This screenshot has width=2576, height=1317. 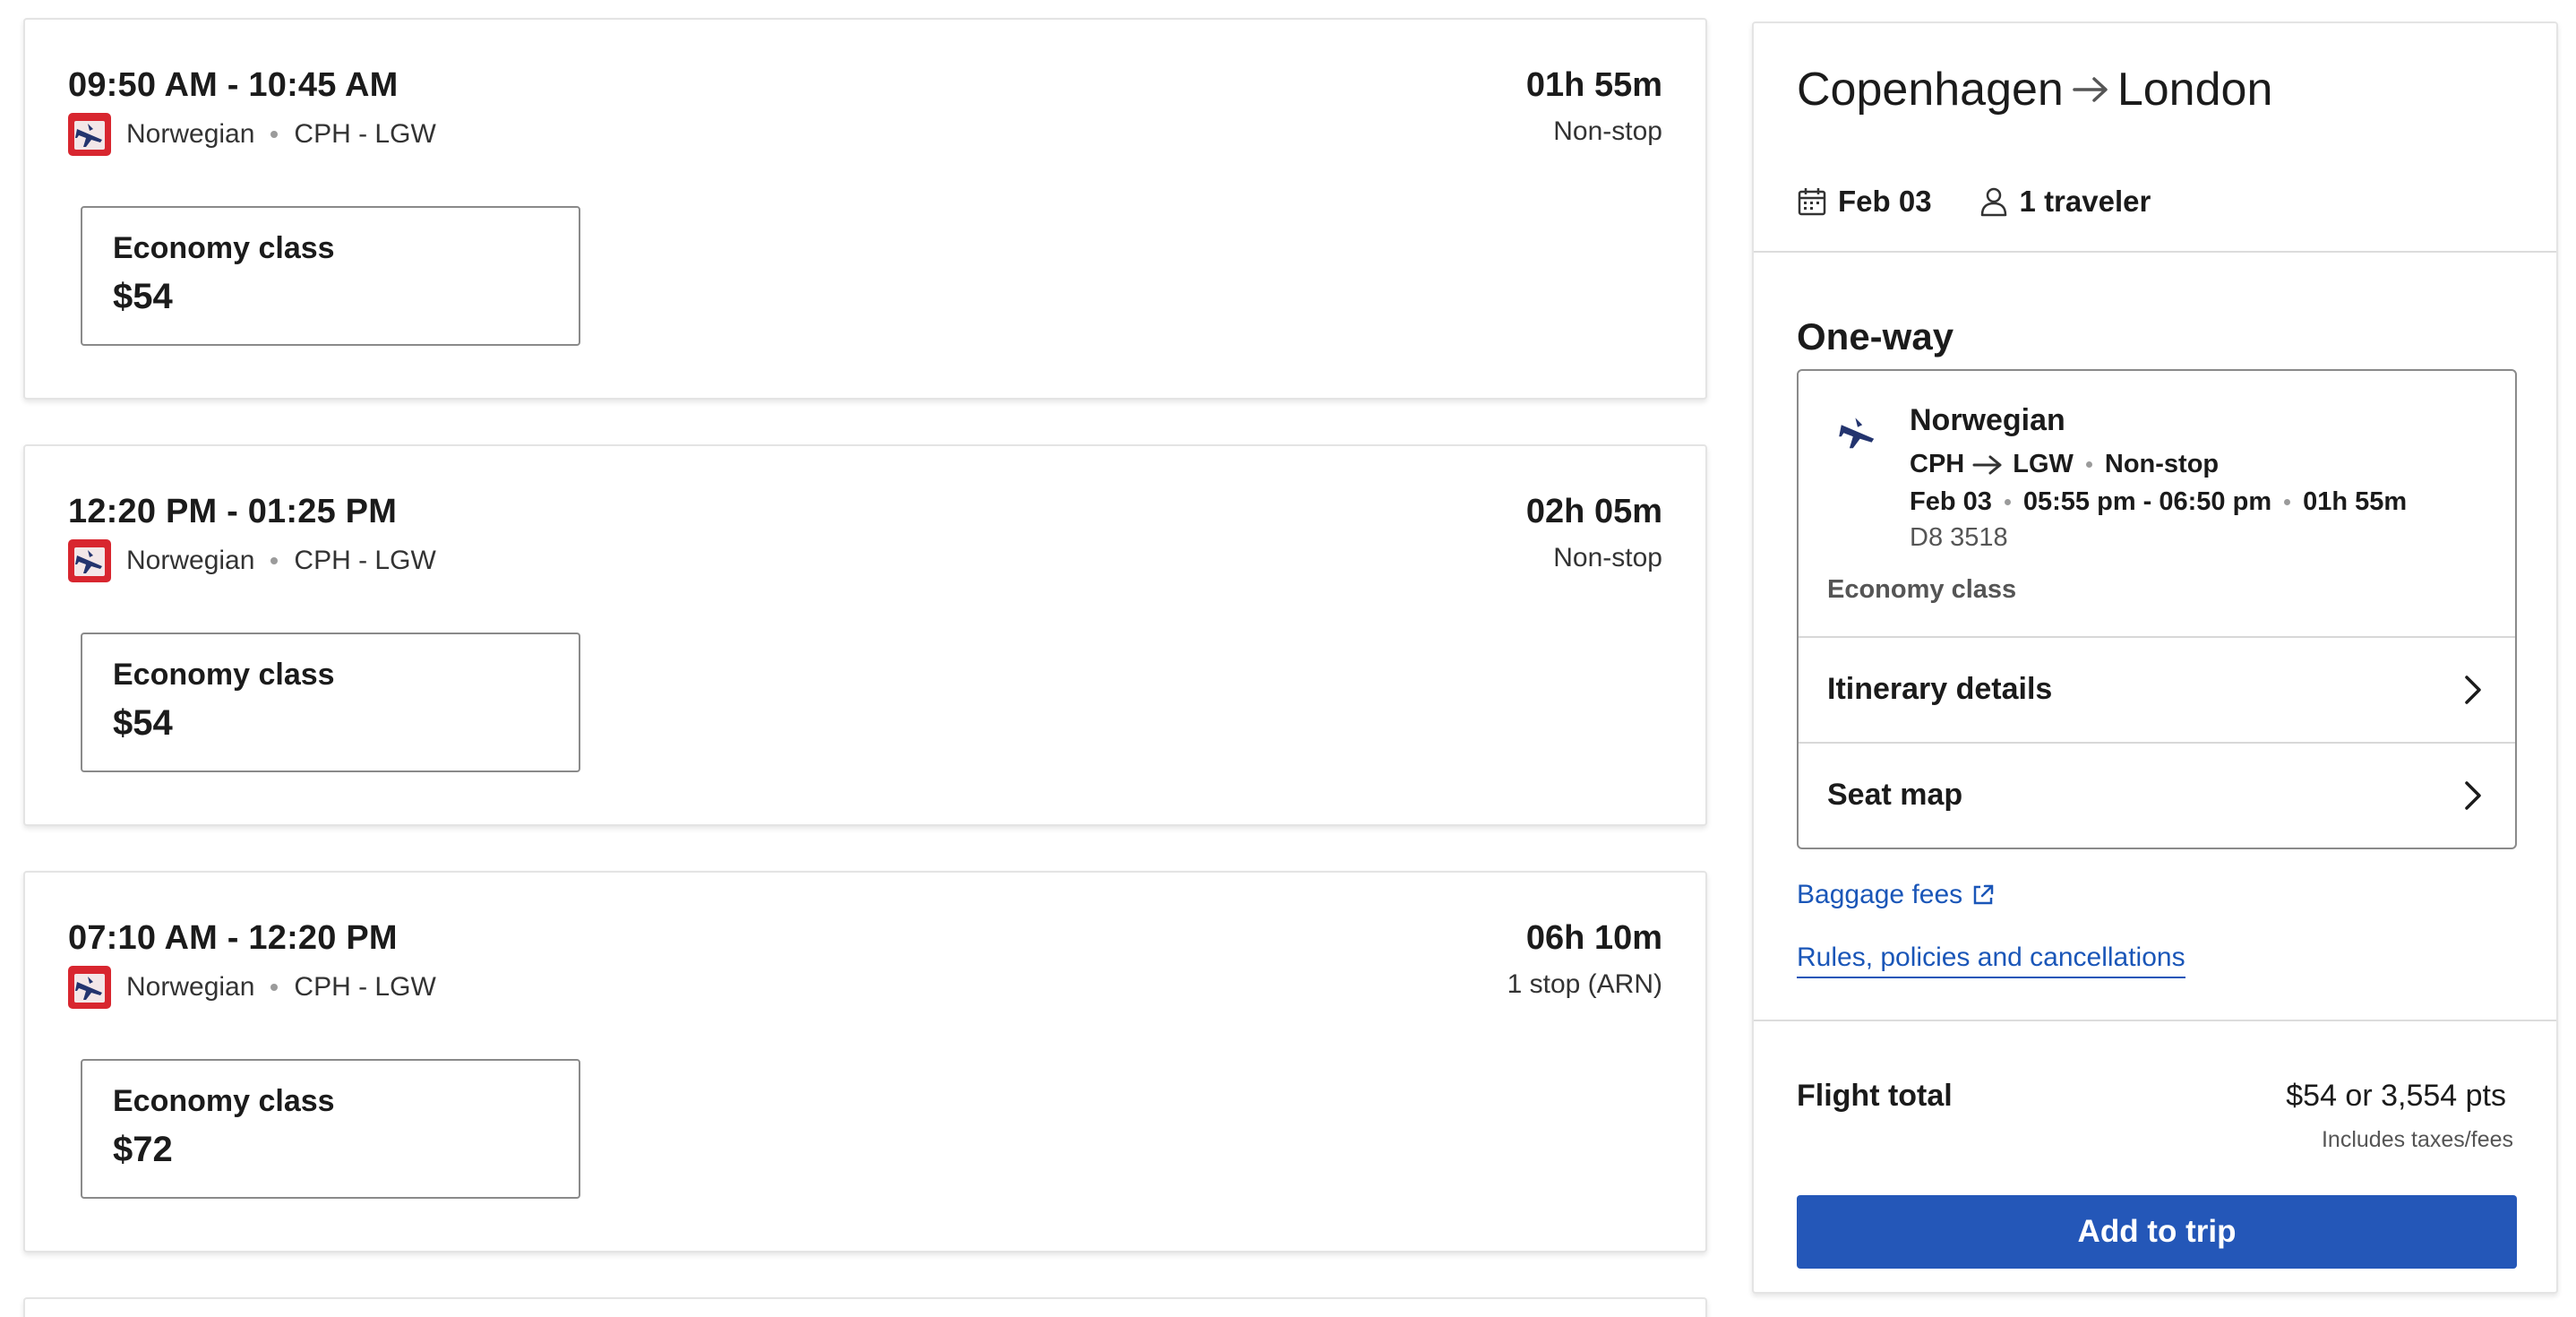 I want to click on rules-policies-link: Rules, policies and cancellations, so click(x=1991, y=960).